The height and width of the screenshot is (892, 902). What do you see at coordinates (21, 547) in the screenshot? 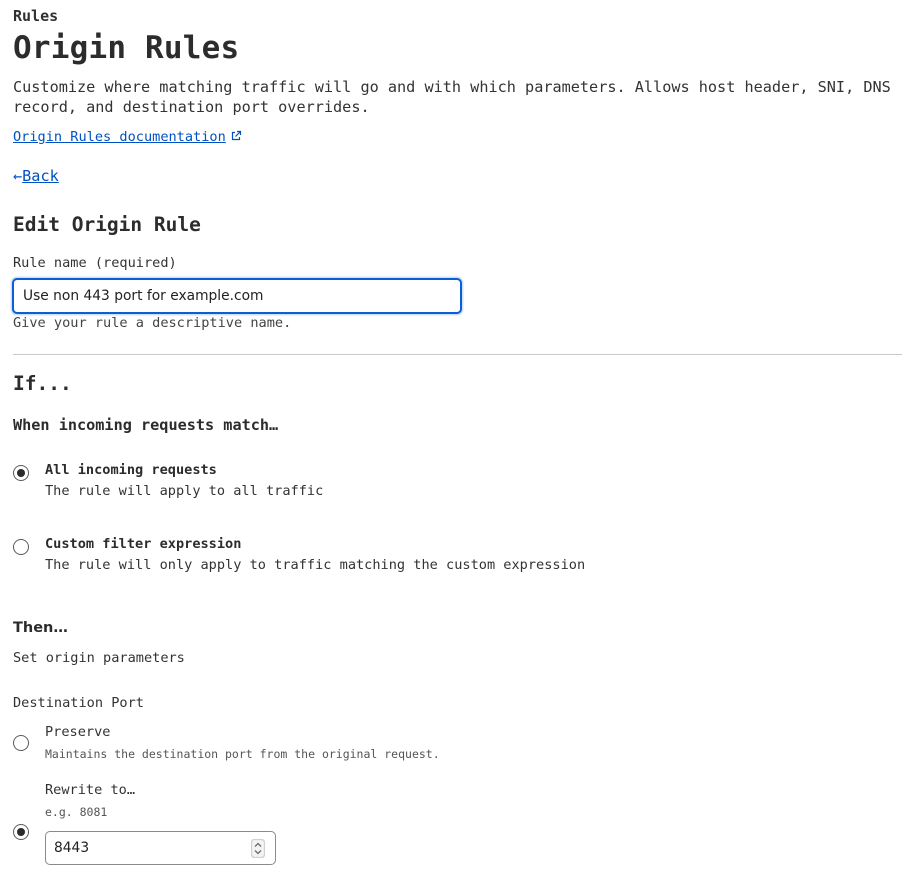
I see `custom-expression-radio` at bounding box center [21, 547].